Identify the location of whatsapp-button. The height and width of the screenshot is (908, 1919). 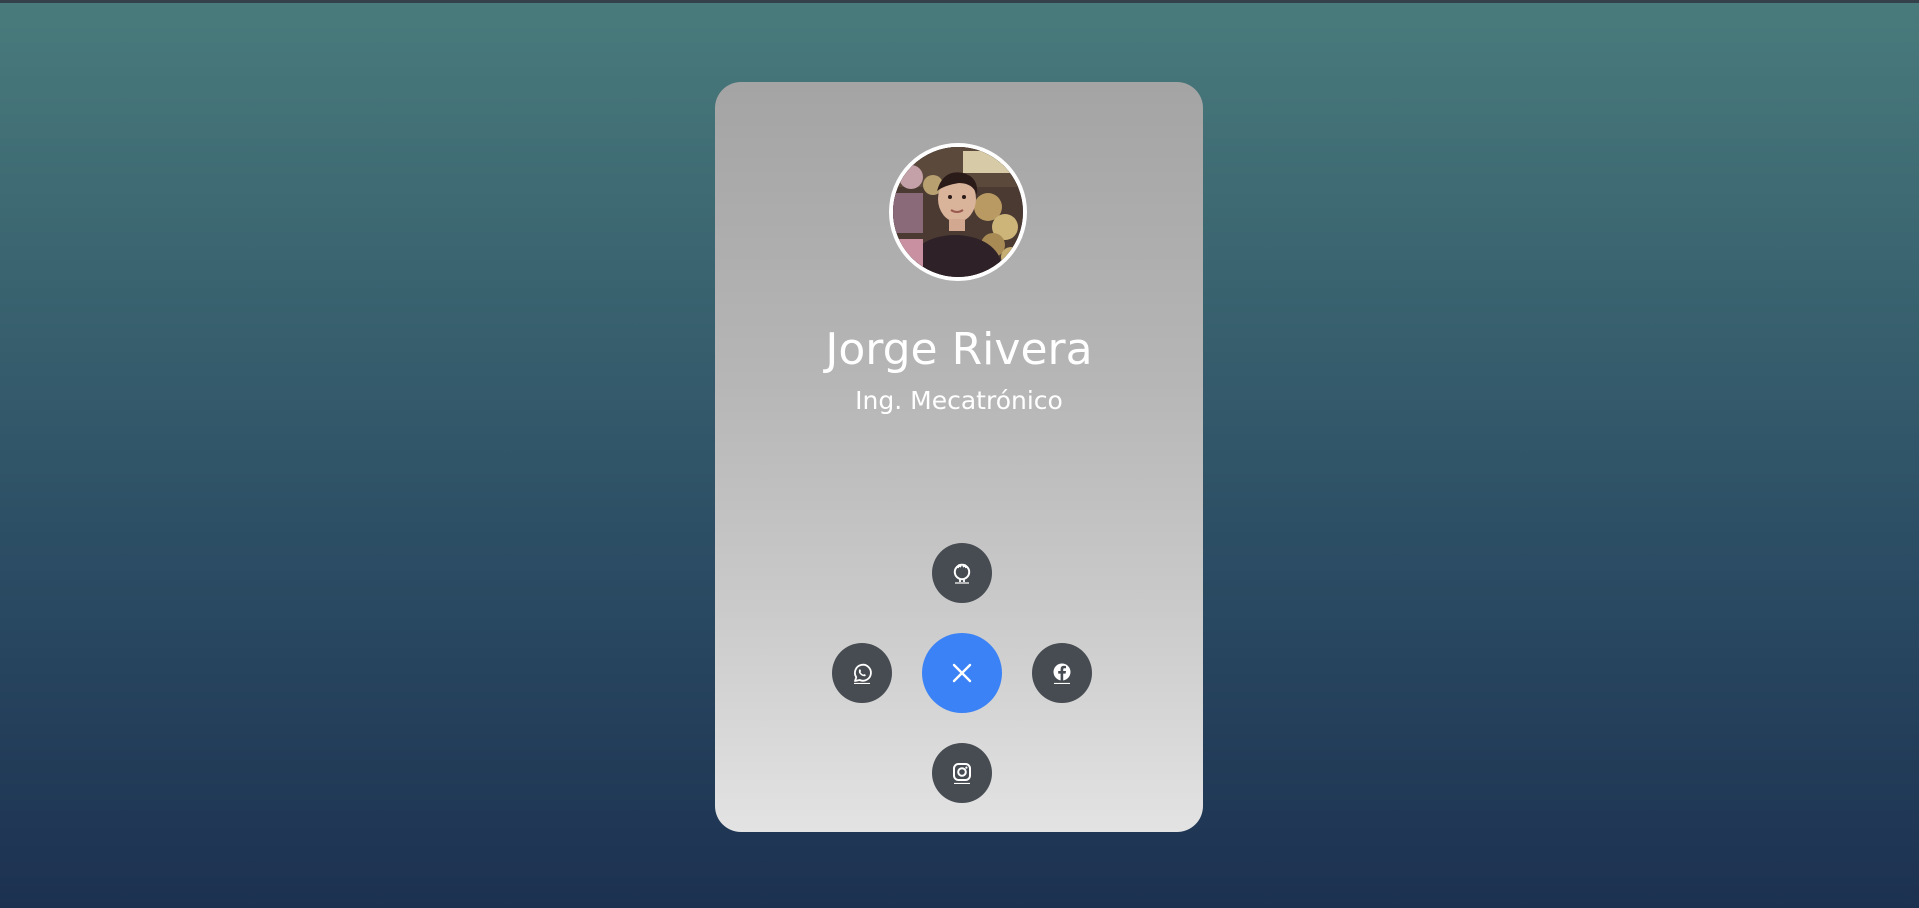
(862, 673).